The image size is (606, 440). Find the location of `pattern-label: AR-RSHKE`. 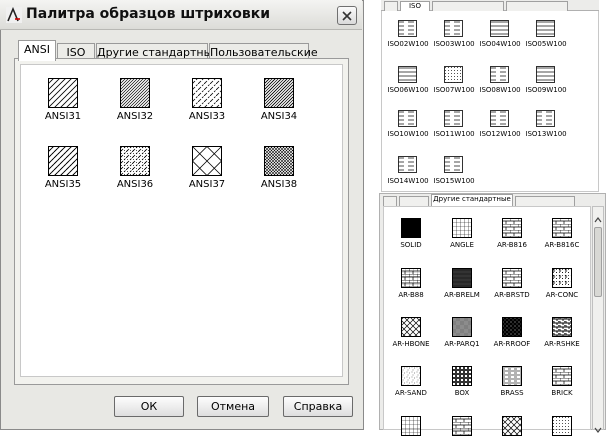

pattern-label: AR-RSHKE is located at coordinates (562, 344).